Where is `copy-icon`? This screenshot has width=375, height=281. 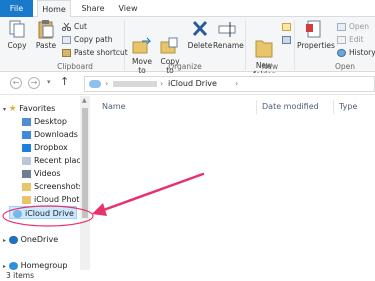
copy-icon is located at coordinates (17, 29).